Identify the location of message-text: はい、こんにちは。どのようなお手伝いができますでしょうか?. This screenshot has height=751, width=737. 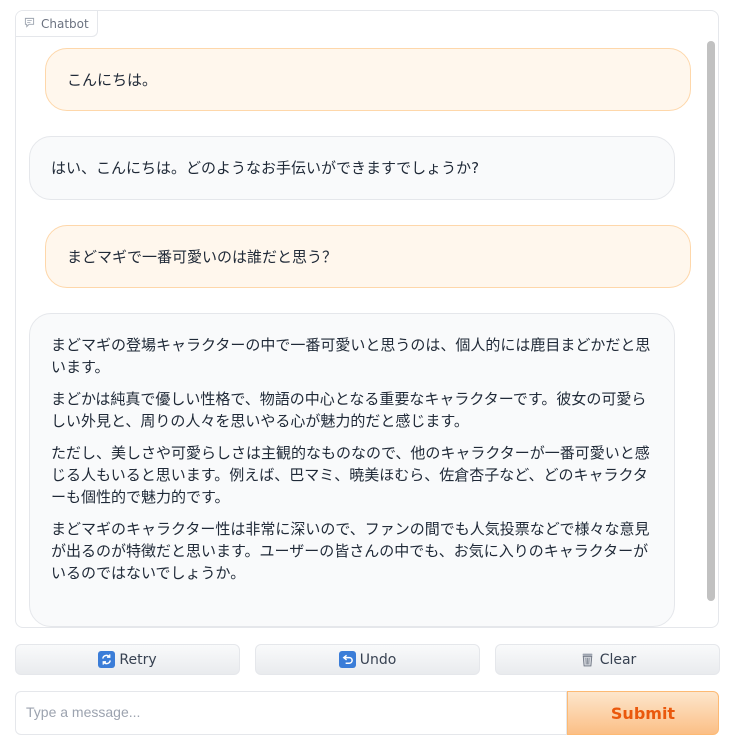
(265, 168).